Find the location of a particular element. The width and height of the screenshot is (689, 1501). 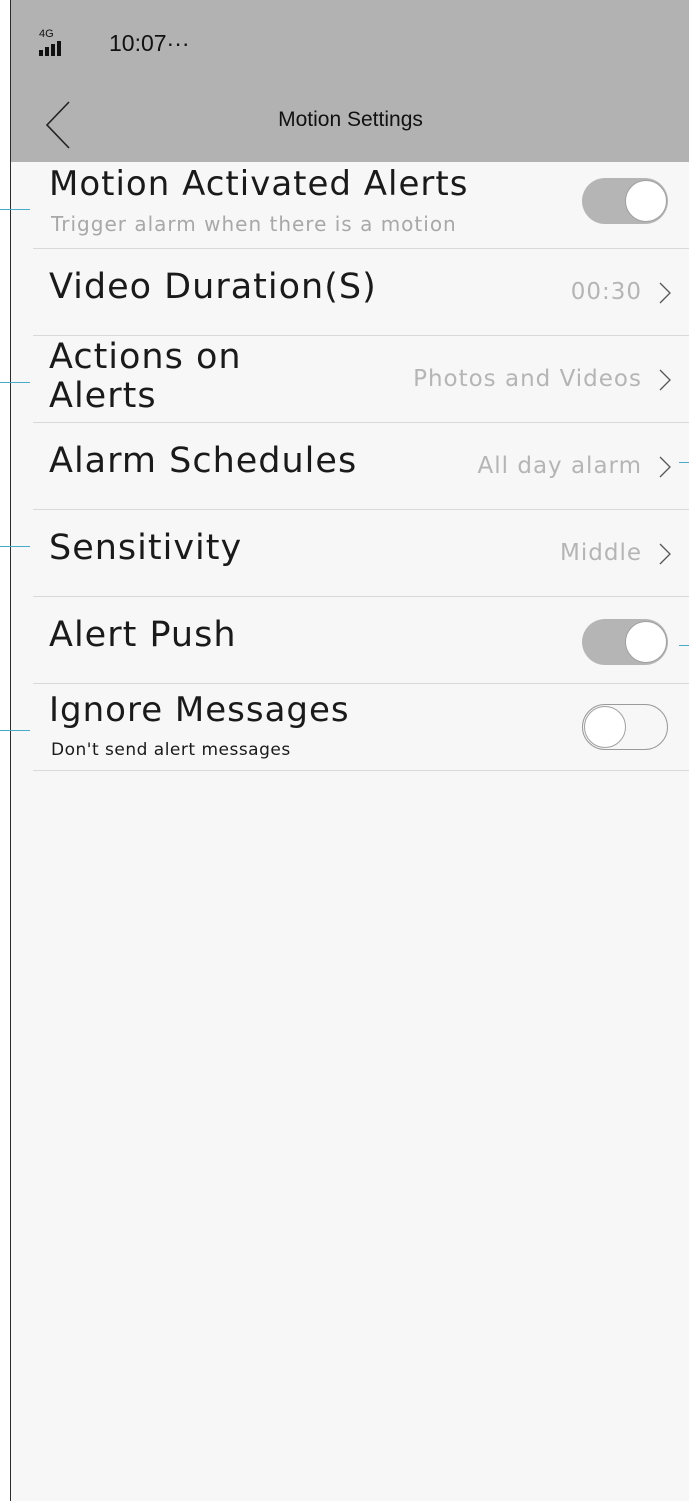

setting-label: Ignore Messages is located at coordinates (199, 710).